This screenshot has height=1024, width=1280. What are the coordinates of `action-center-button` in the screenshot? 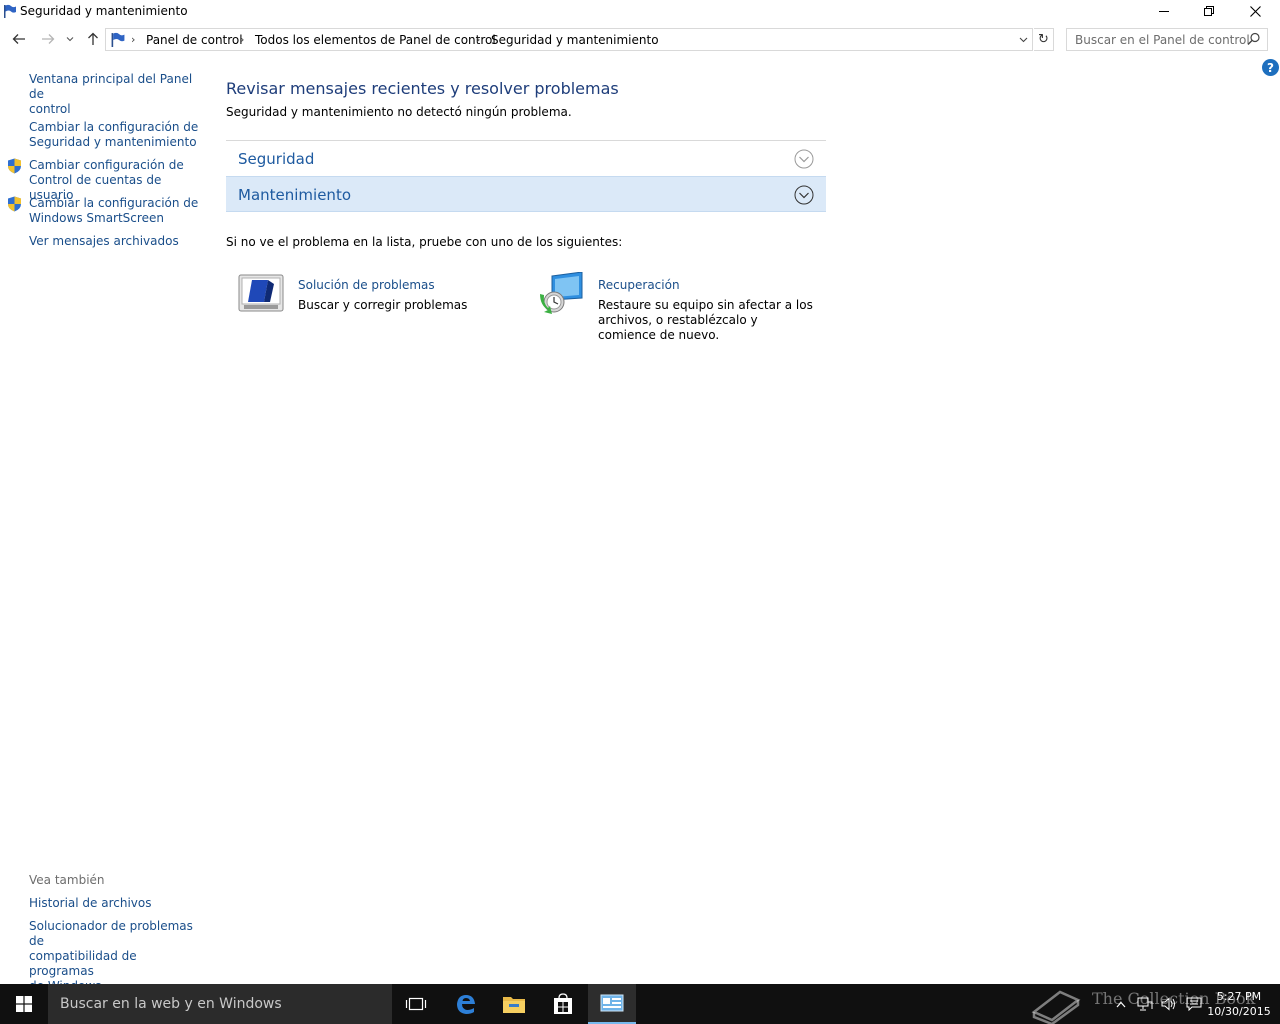 It's located at (1194, 1004).